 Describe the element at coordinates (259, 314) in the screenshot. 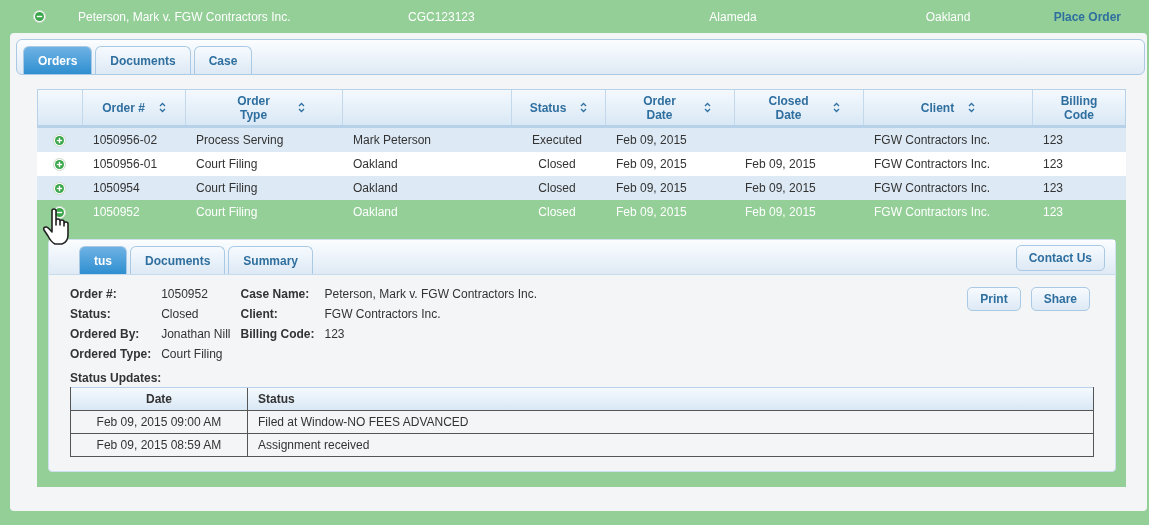

I see `field-label: Client:` at that location.